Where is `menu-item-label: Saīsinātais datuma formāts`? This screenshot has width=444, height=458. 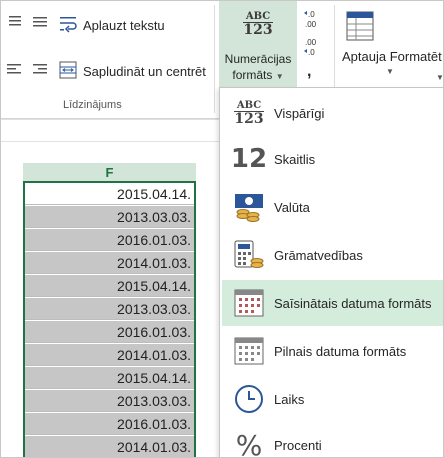
menu-item-label: Saīsinātais datuma formāts is located at coordinates (353, 303).